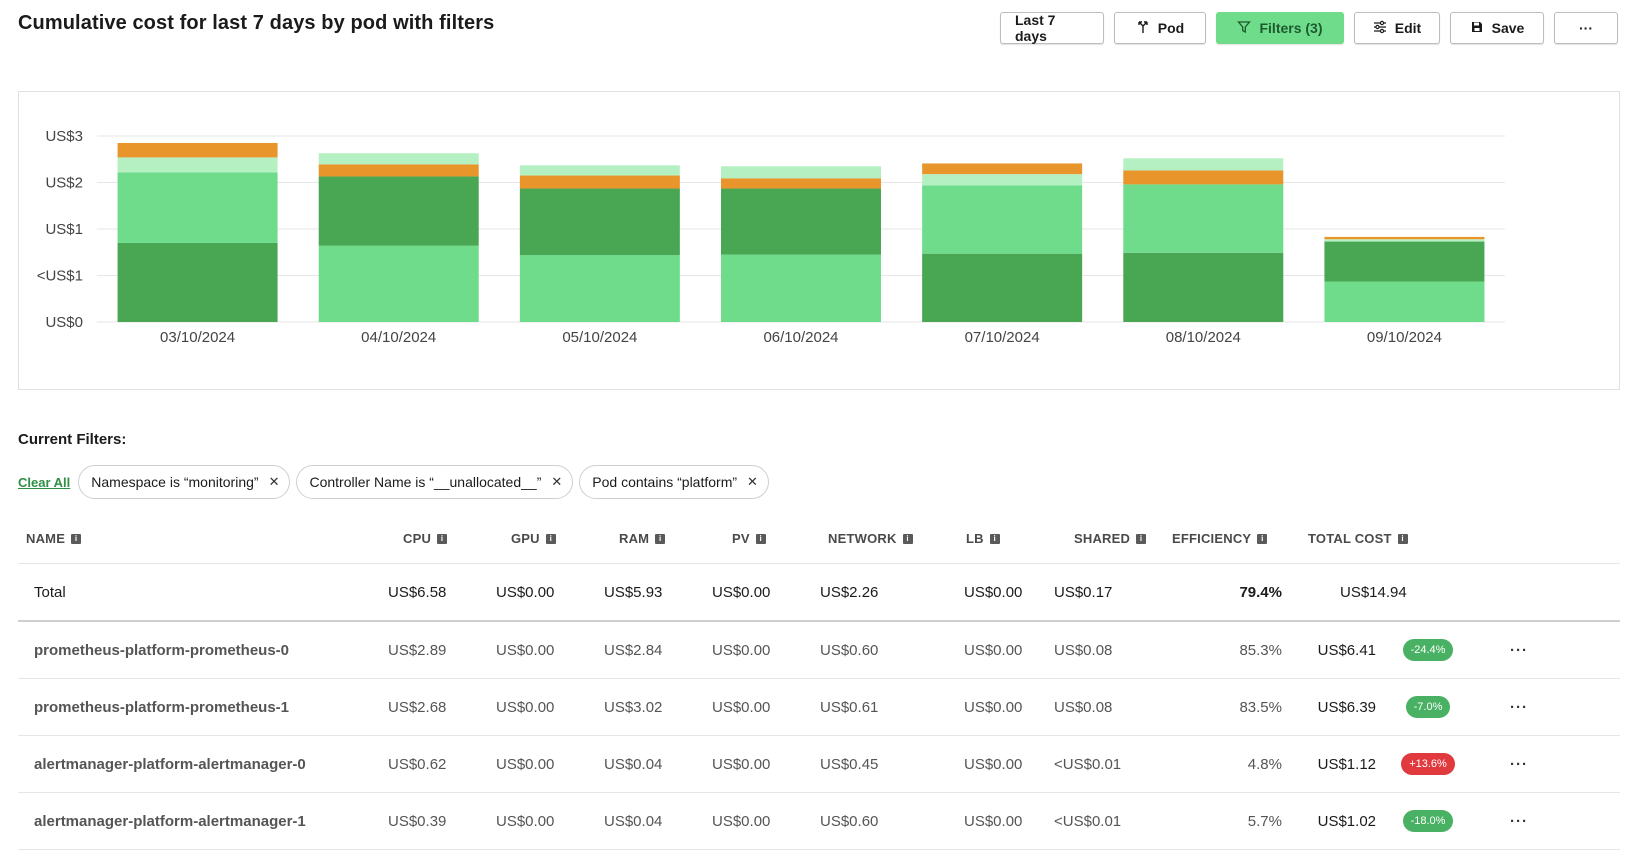 The image size is (1636, 852). Describe the element at coordinates (1002, 337) in the screenshot. I see `x-tick-label: 07/10/2024` at that location.